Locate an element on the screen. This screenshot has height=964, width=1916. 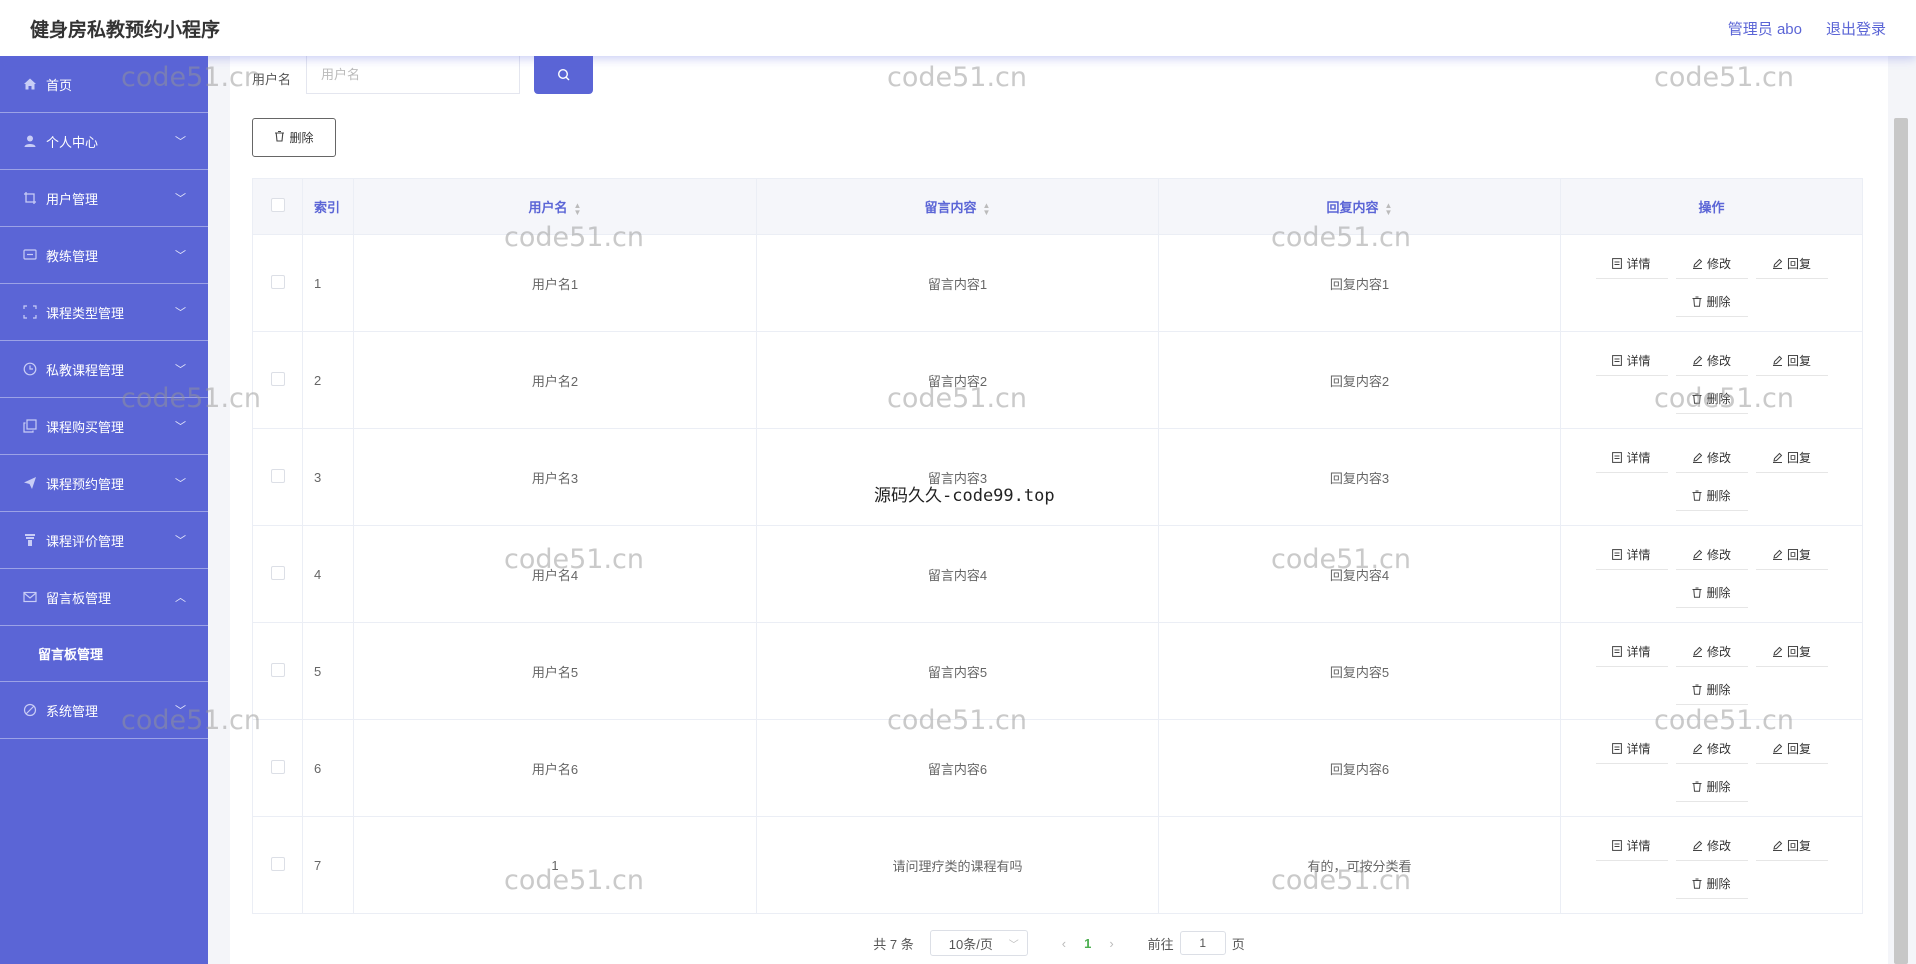
edit-label: 修改 is located at coordinates (1718, 361).